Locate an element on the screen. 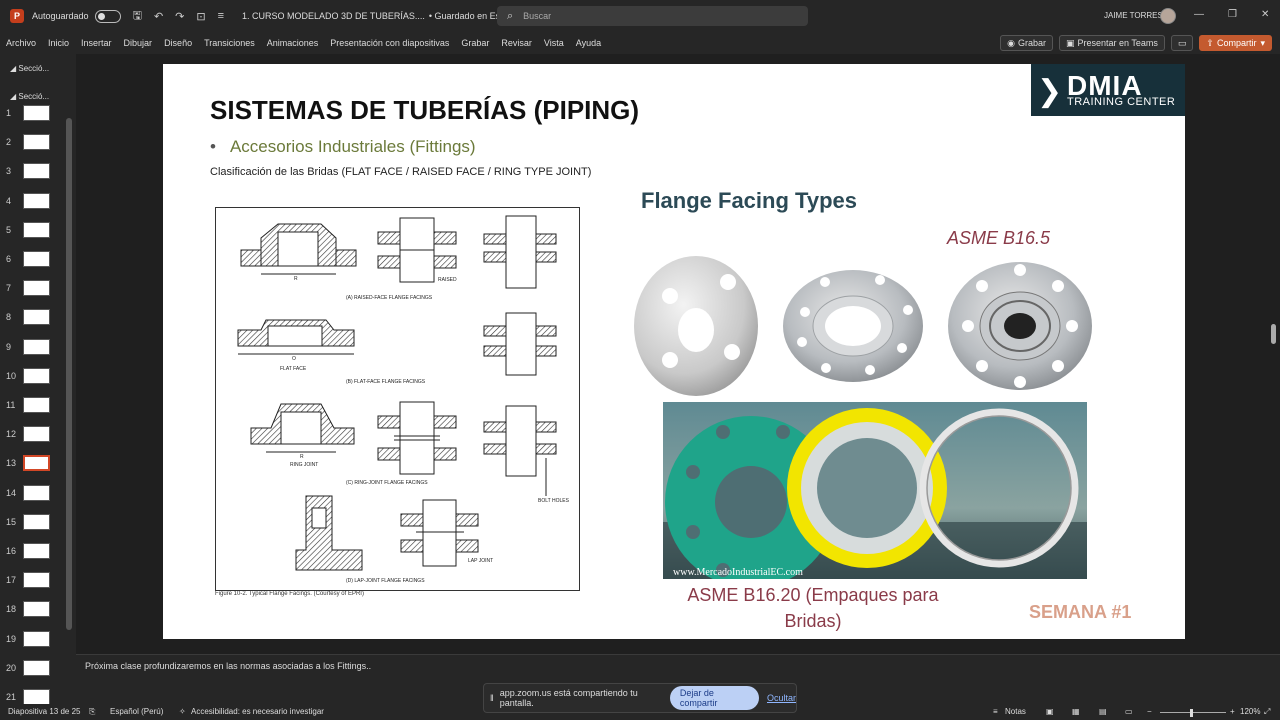 This screenshot has width=1280, height=720. redo-icon: ↷ is located at coordinates (179, 16).